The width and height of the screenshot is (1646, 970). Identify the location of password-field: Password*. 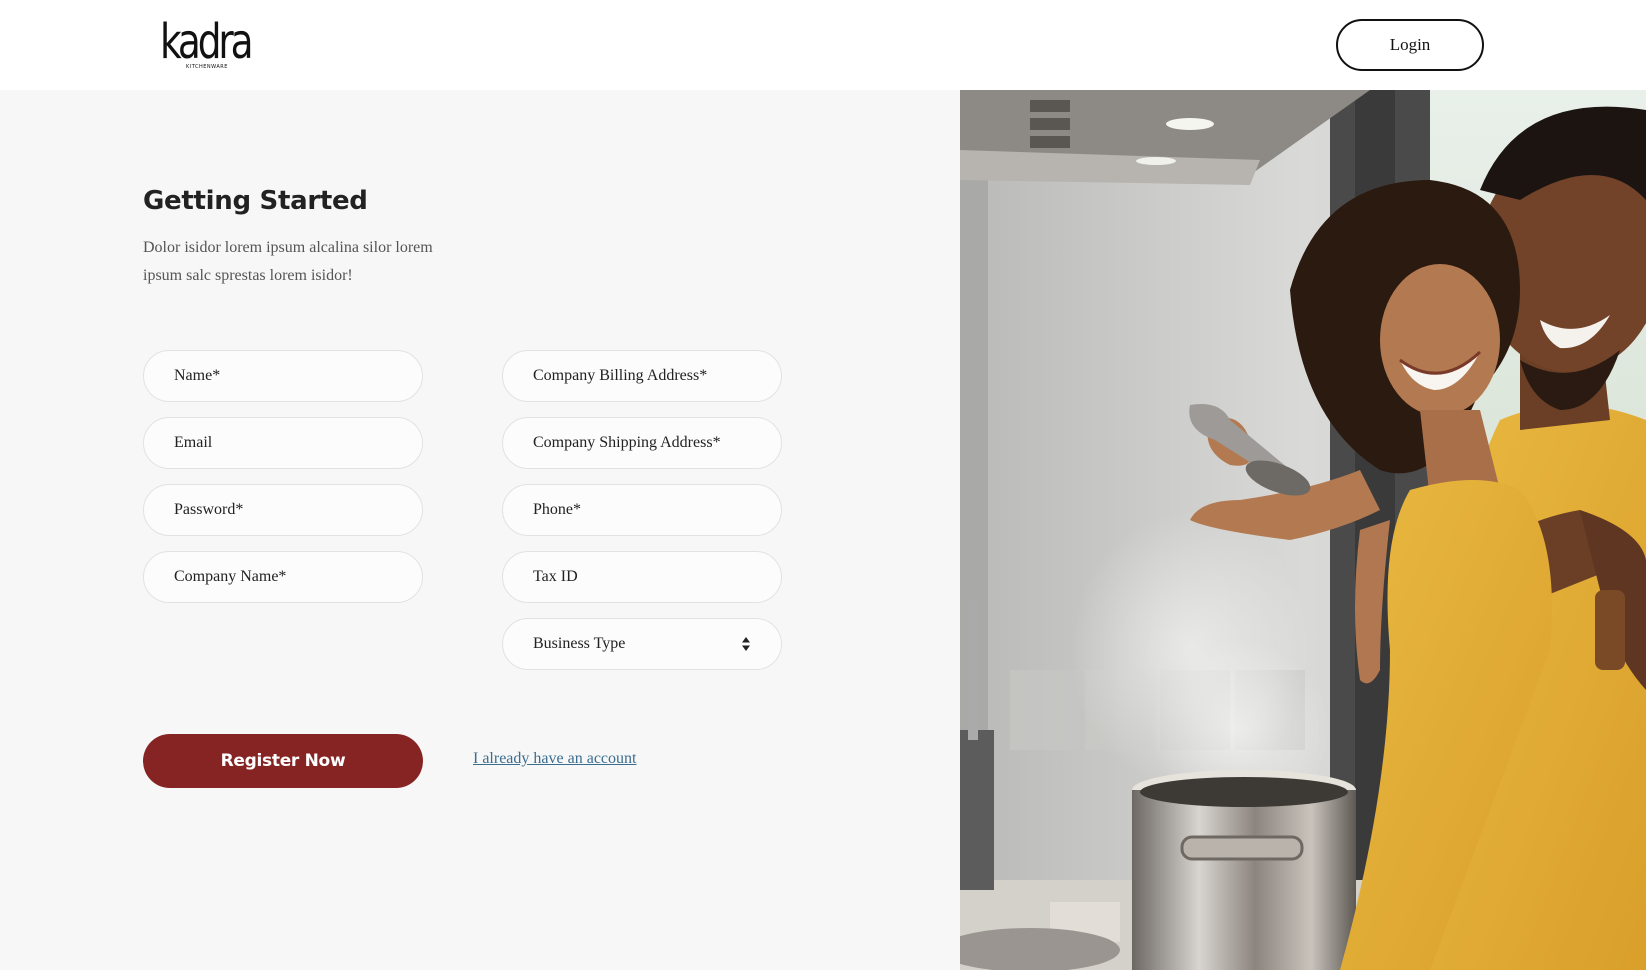
(283, 510).